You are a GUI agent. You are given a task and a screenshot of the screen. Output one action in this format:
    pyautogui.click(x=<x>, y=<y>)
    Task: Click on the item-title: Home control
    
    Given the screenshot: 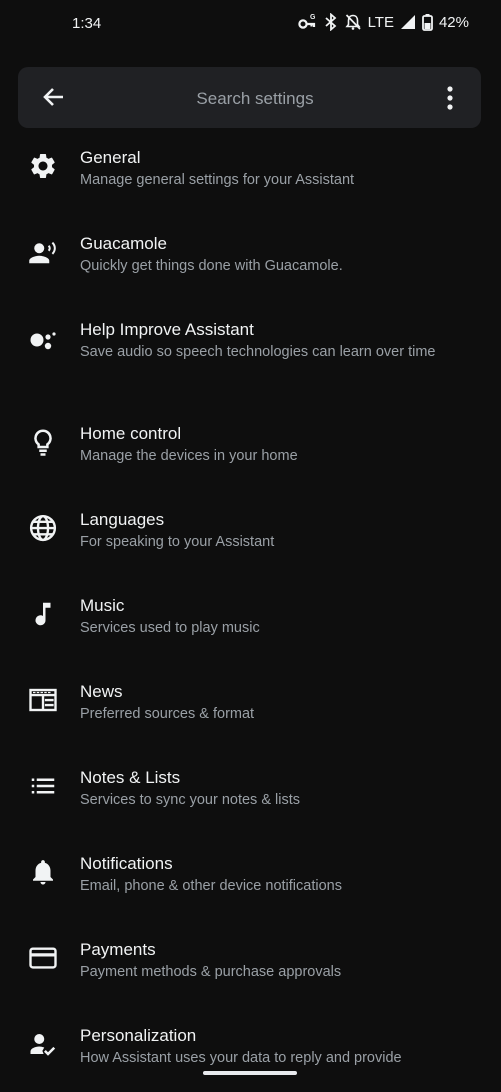 What is the action you would take?
    pyautogui.click(x=131, y=433)
    